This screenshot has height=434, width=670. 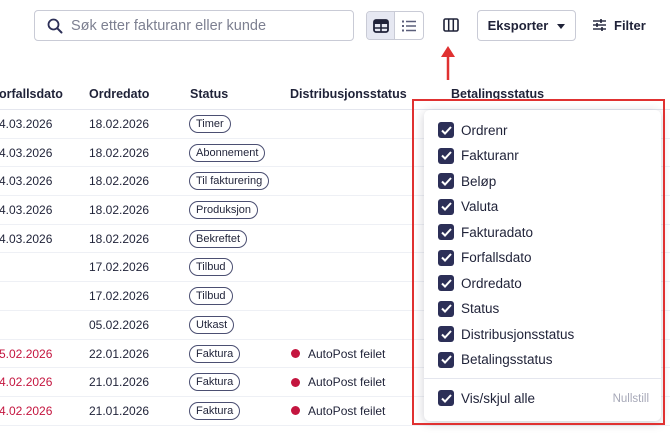 I want to click on column-option-betalingsstatus: Betalingsstatus, so click(x=495, y=360).